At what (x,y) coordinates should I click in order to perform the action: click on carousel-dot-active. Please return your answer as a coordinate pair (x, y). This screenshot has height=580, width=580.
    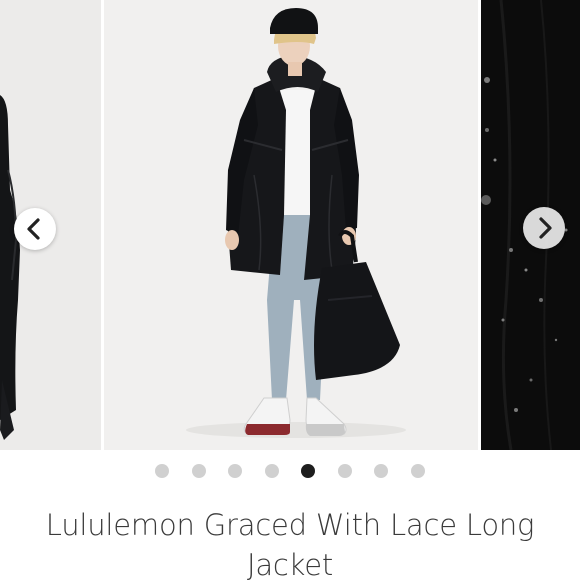
    Looking at the image, I should click on (308, 471).